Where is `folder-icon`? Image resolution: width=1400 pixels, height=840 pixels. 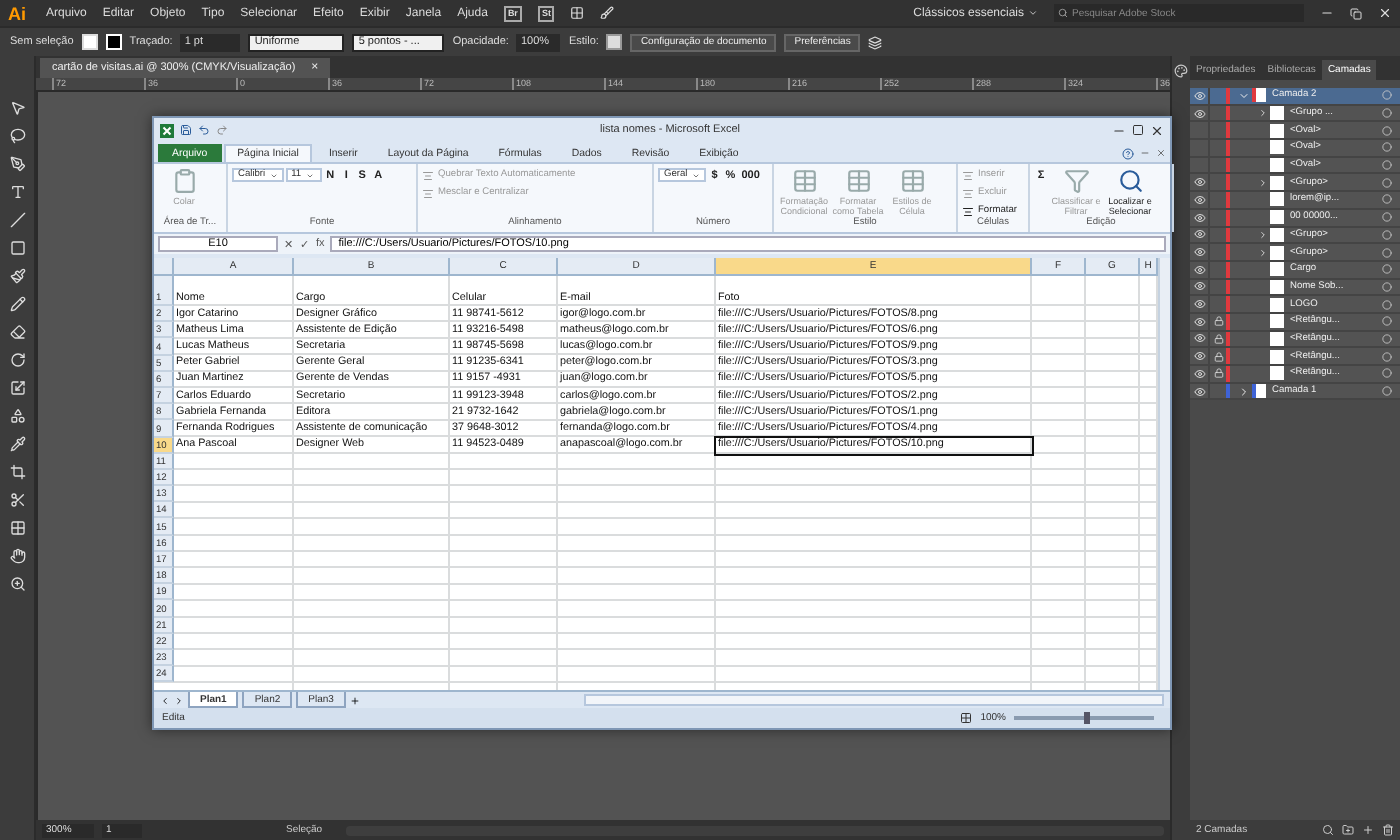
folder-icon is located at coordinates (1348, 830).